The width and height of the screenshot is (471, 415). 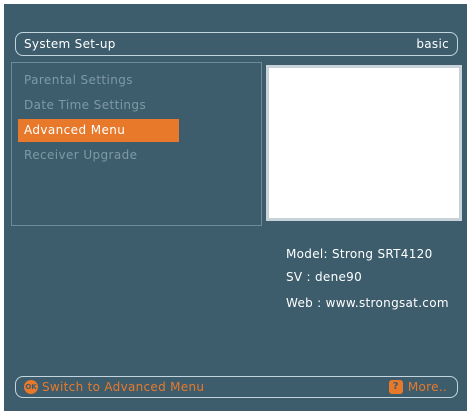 What do you see at coordinates (98, 155) in the screenshot?
I see `menu-item-receiver-upgrade: Receiver Upgrade` at bounding box center [98, 155].